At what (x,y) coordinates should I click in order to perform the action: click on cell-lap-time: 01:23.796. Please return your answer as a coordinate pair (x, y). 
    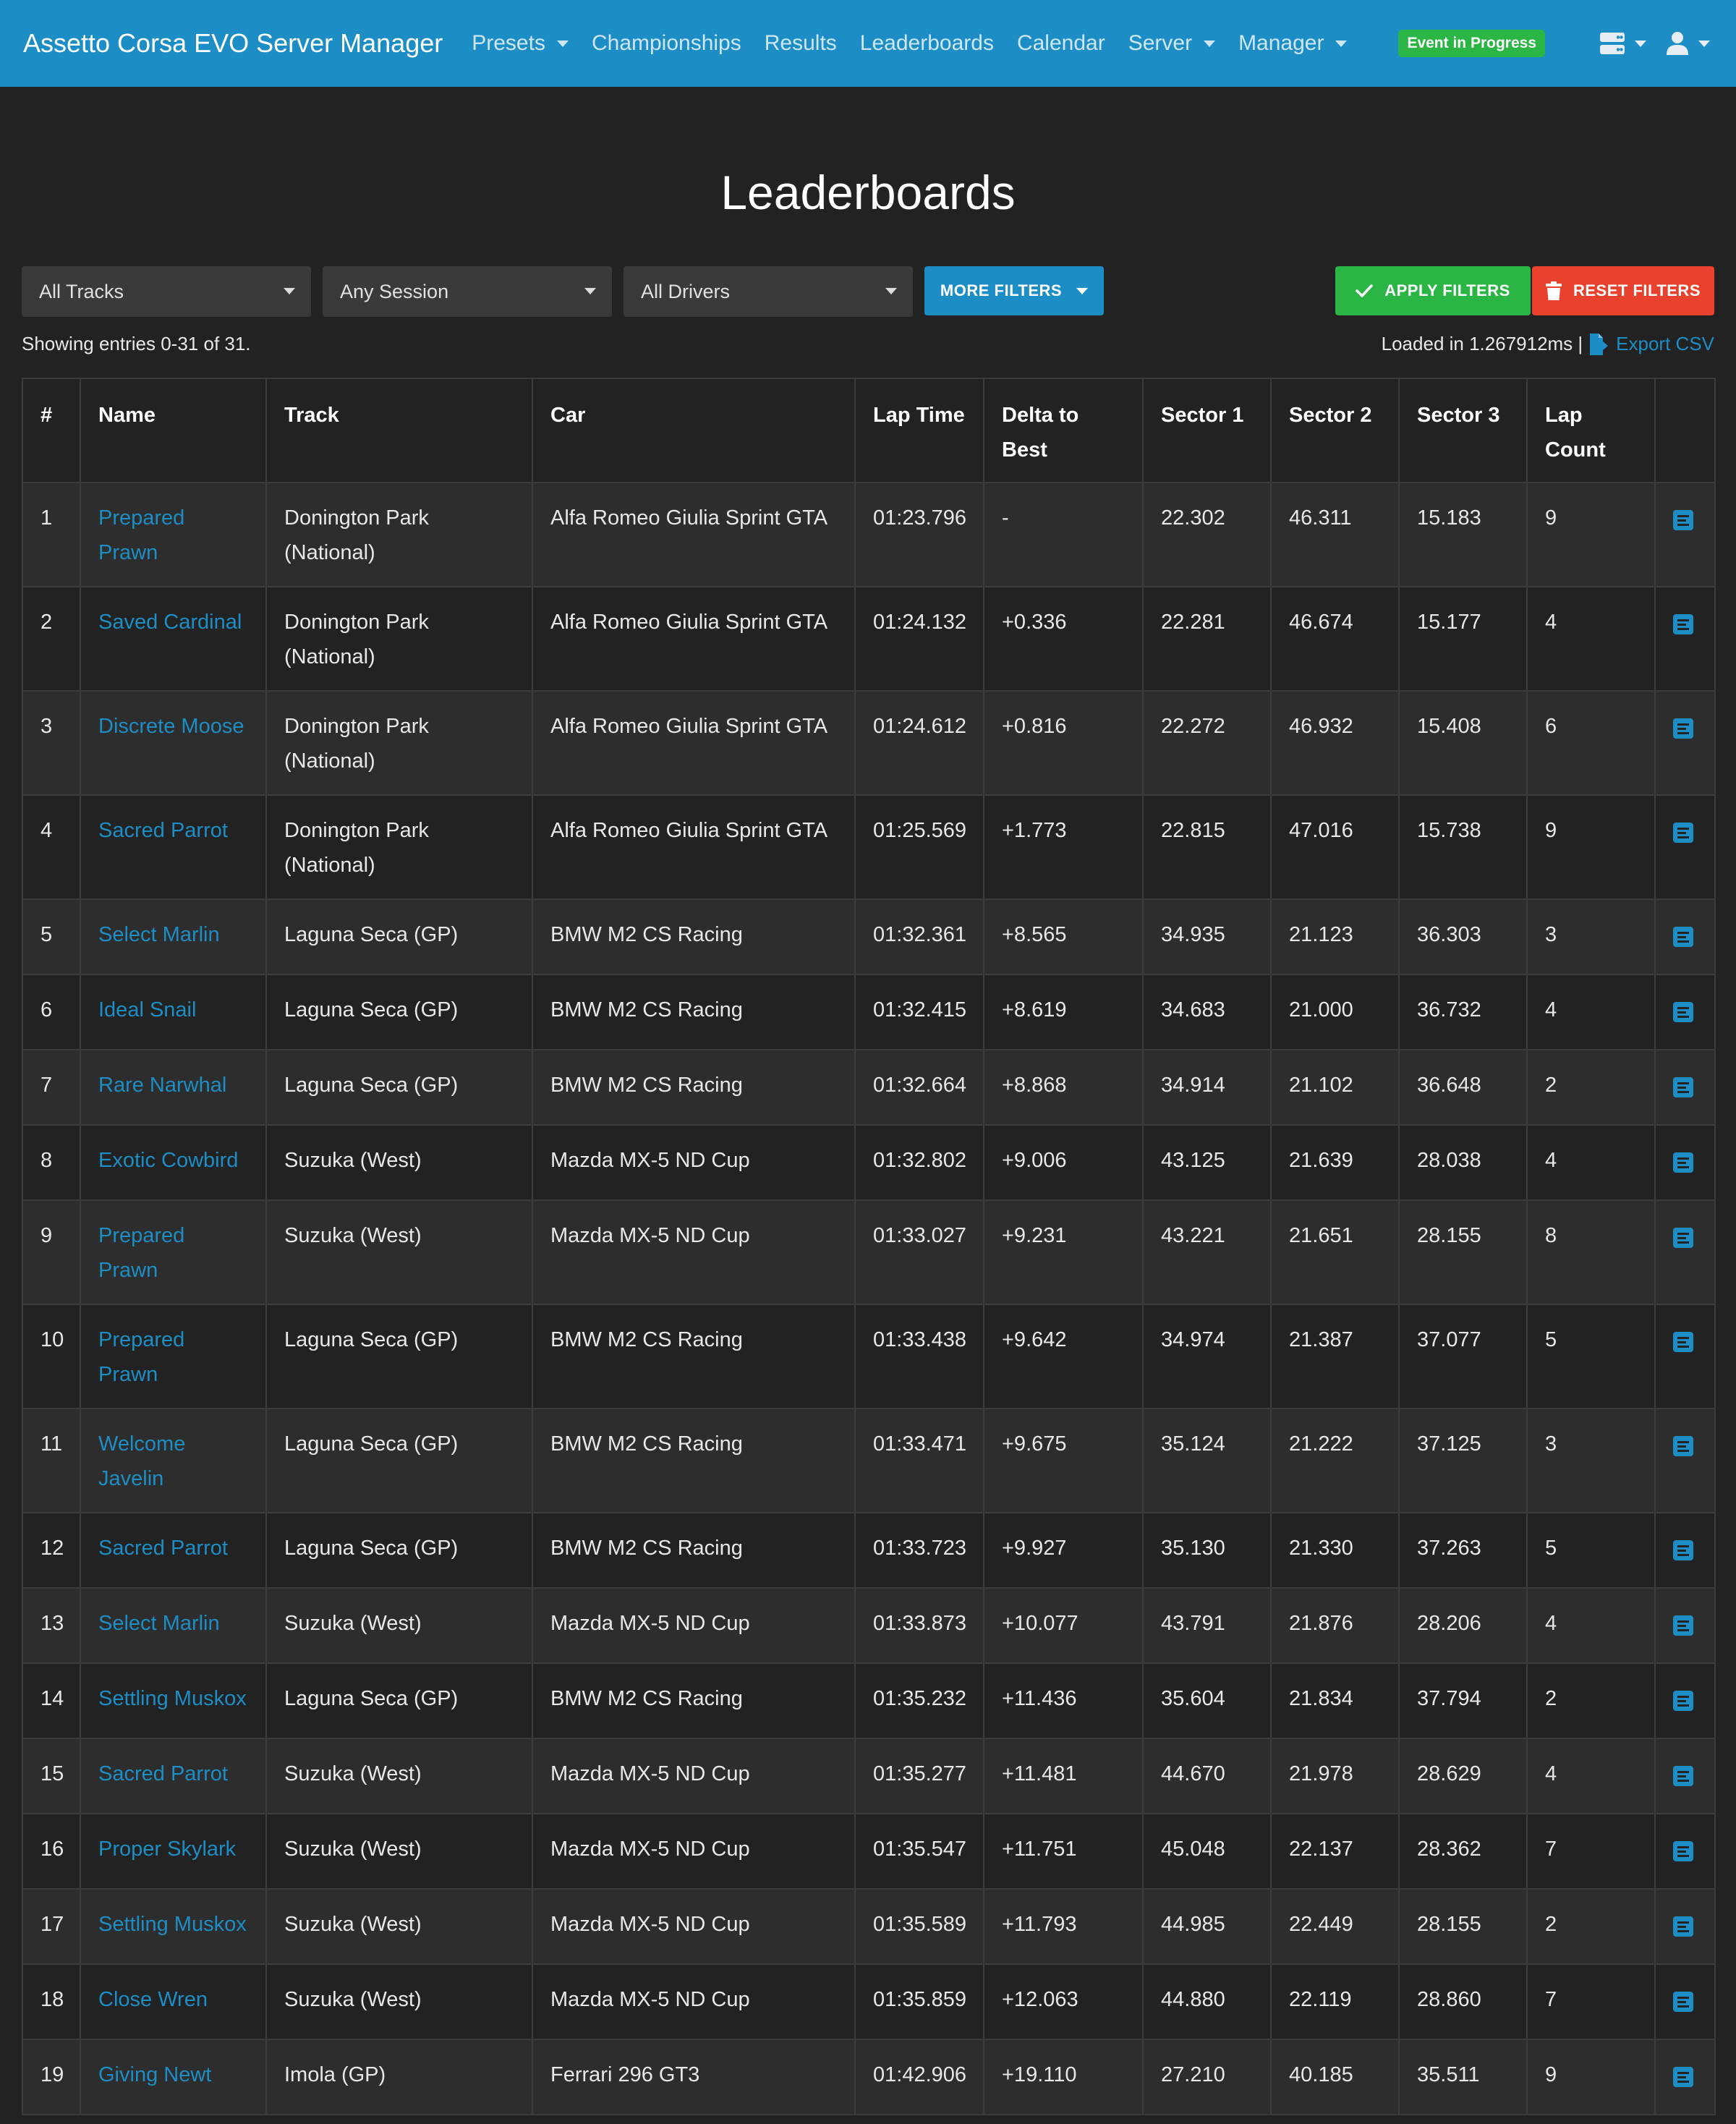
    Looking at the image, I should click on (919, 534).